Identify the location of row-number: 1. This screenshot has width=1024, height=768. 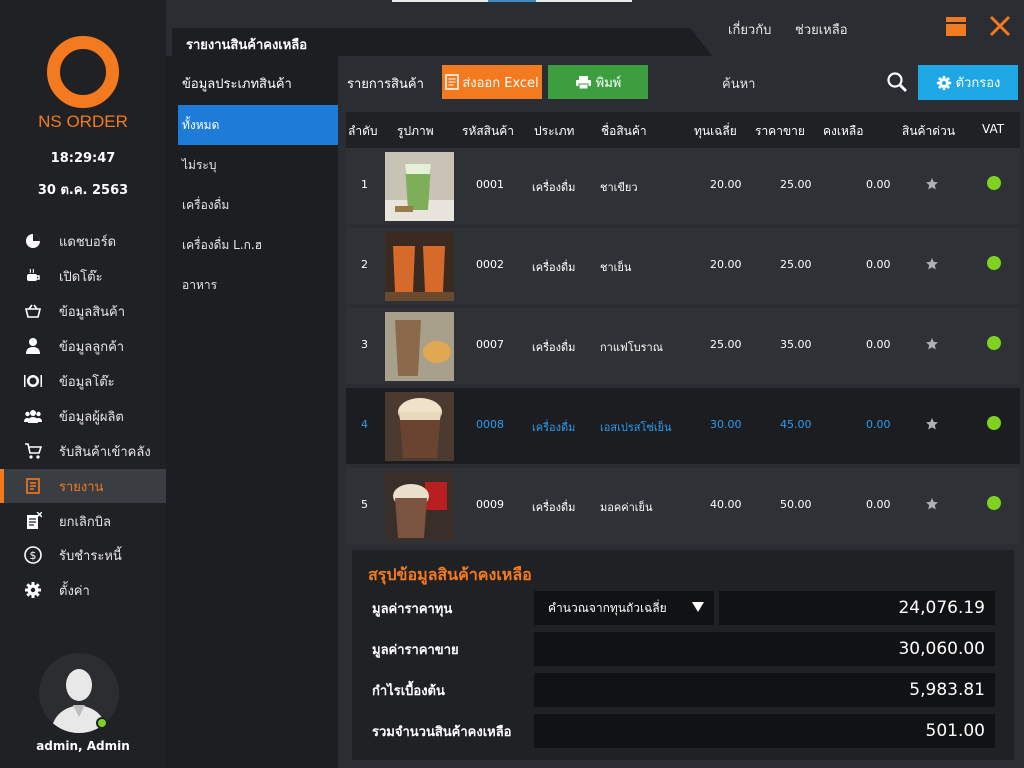
(364, 184).